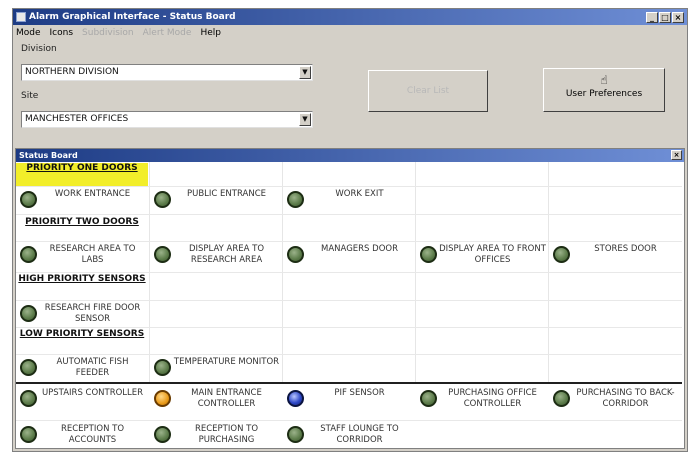 The width and height of the screenshot is (700, 459). I want to click on alarm-point: PURCHASING OFFICE CONTROLLER, so click(482, 399).